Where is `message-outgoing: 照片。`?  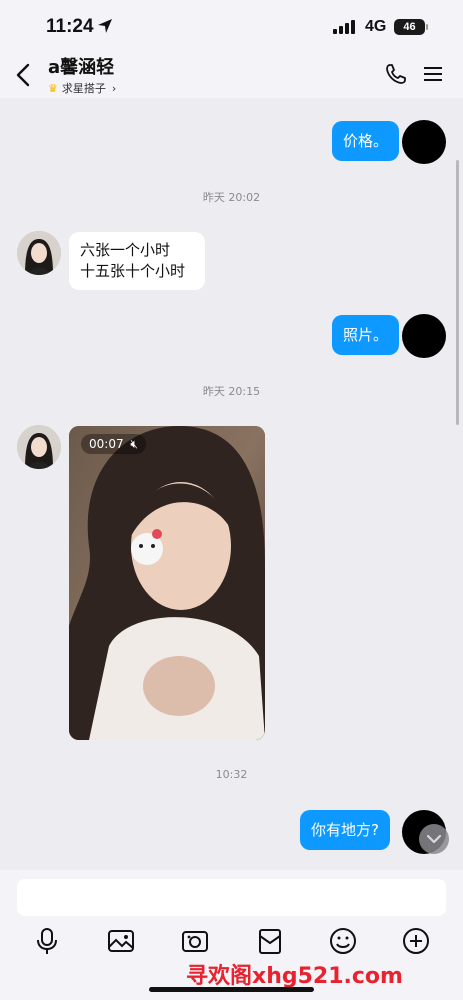 message-outgoing: 照片。 is located at coordinates (366, 335).